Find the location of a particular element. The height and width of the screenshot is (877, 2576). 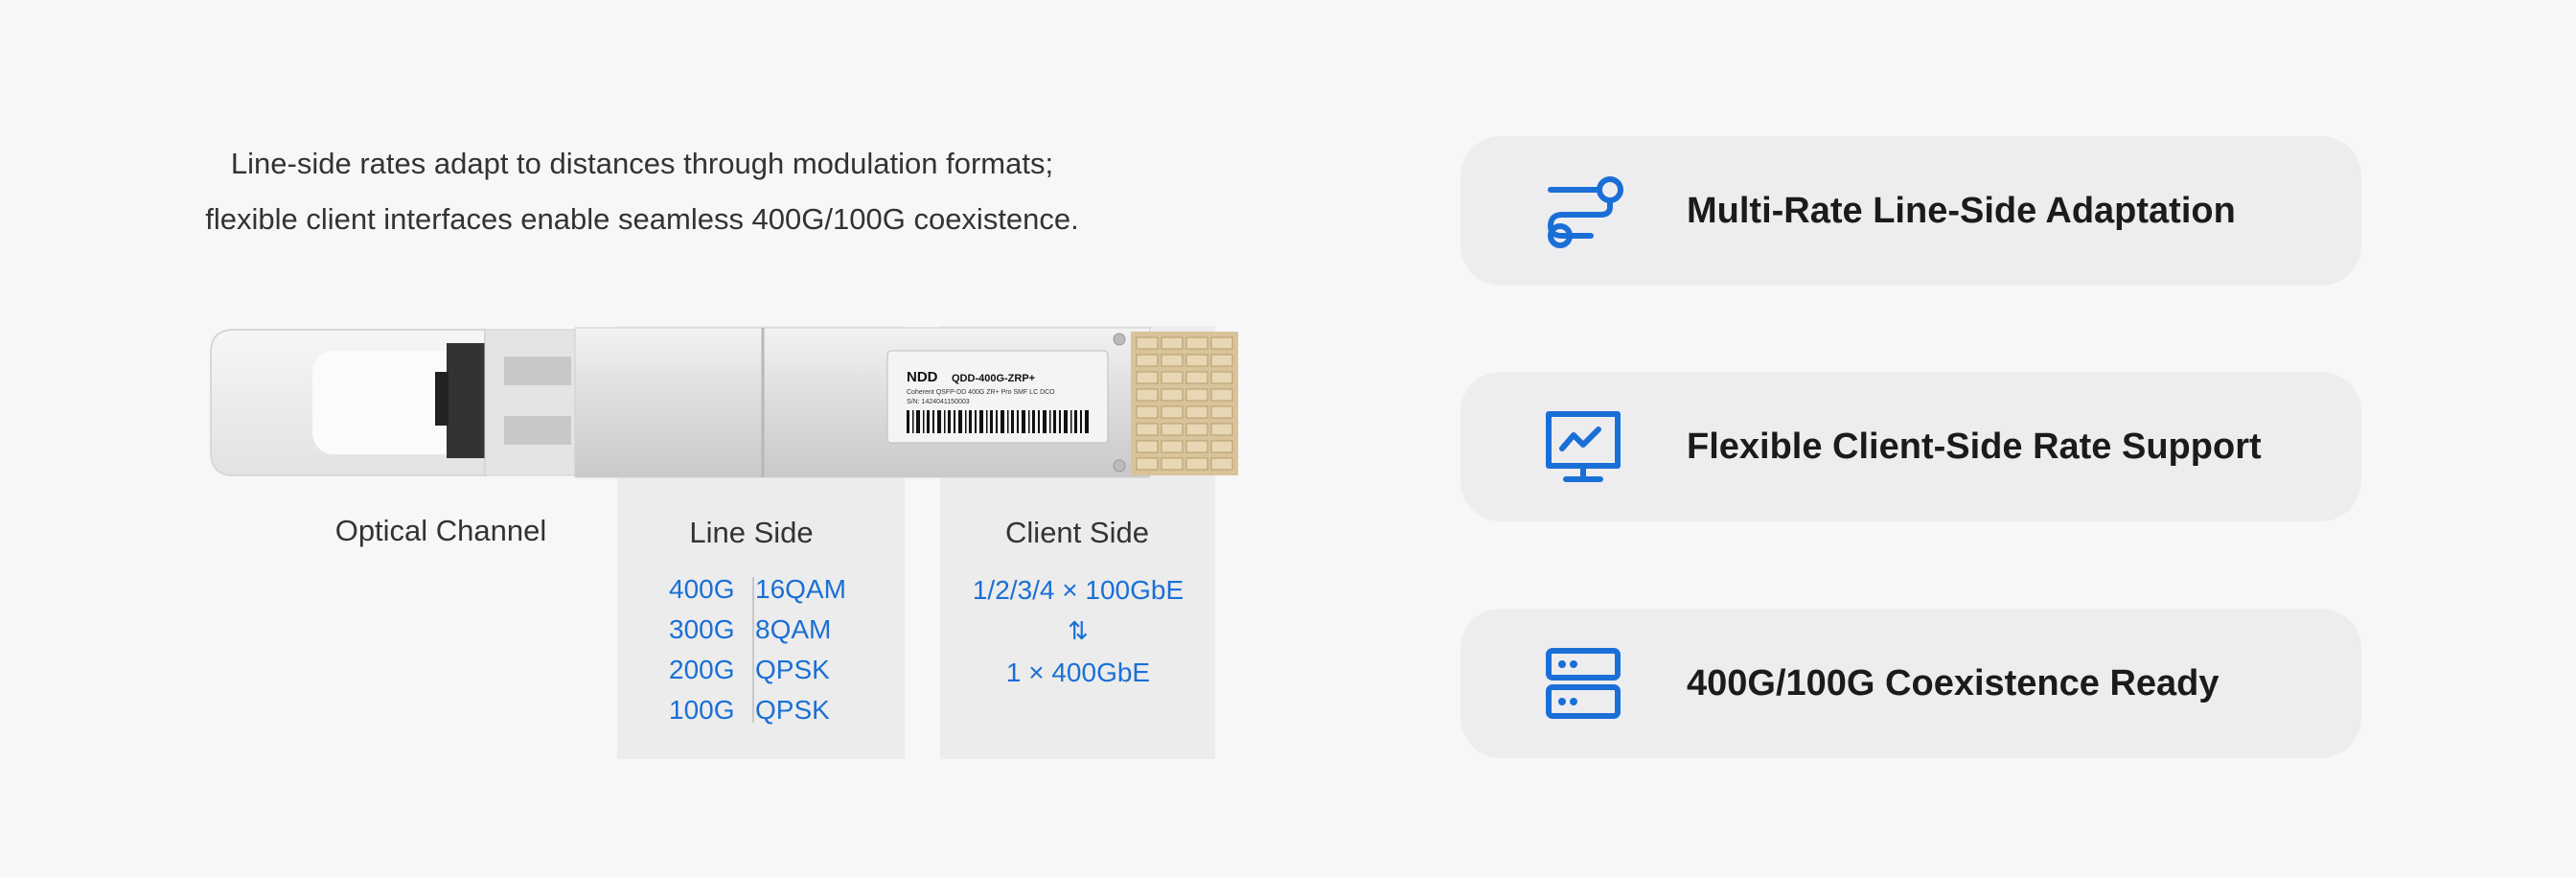

rate-row: 200G QPSK is located at coordinates (771, 670).